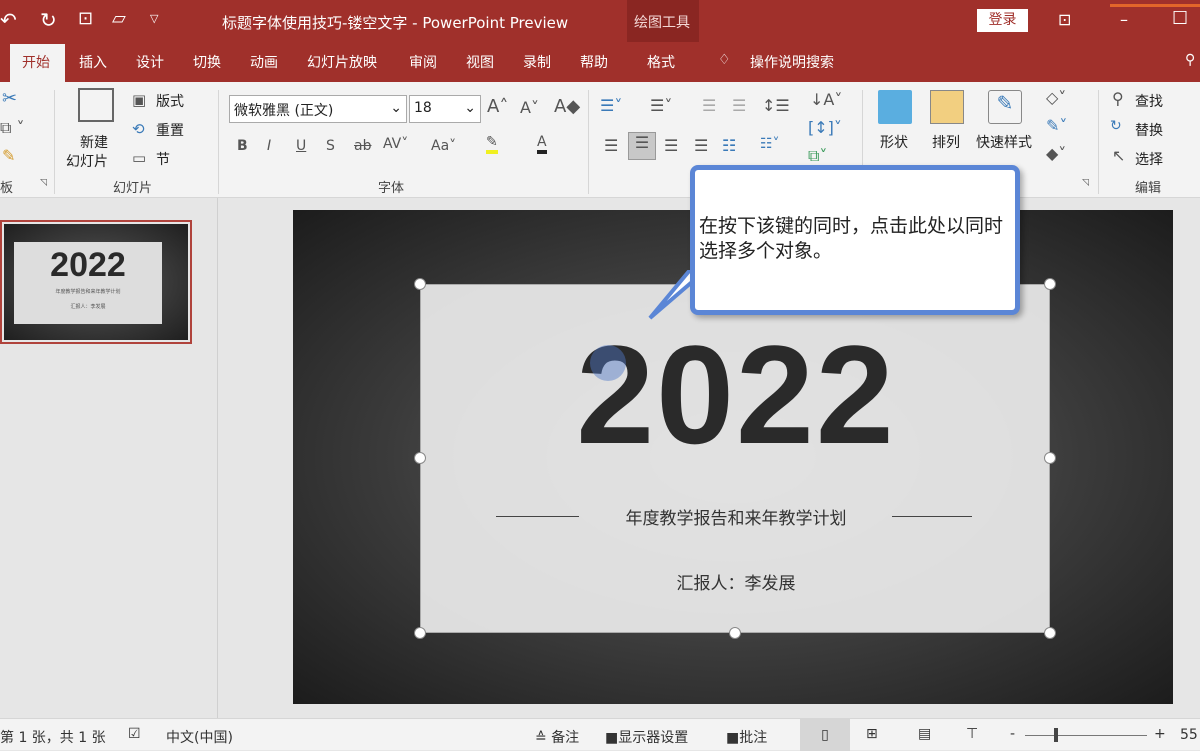 This screenshot has height=751, width=1200. Describe the element at coordinates (1160, 734) in the screenshot. I see `zoom-in-icon: +` at that location.